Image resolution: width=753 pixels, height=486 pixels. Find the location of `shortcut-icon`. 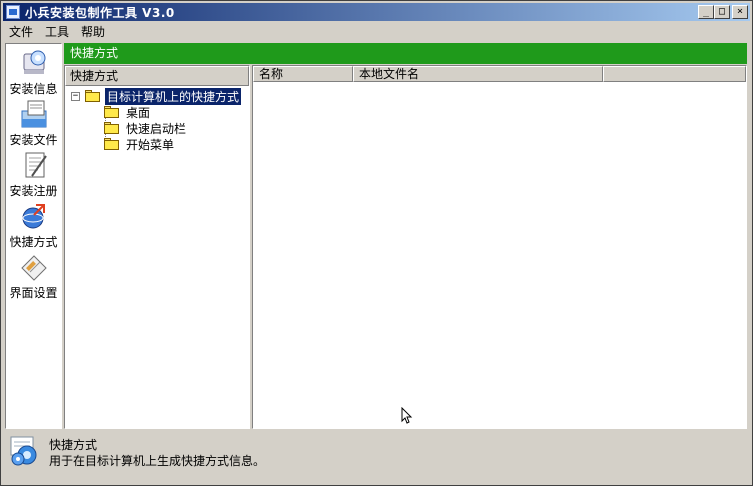

shortcut-icon is located at coordinates (34, 216).